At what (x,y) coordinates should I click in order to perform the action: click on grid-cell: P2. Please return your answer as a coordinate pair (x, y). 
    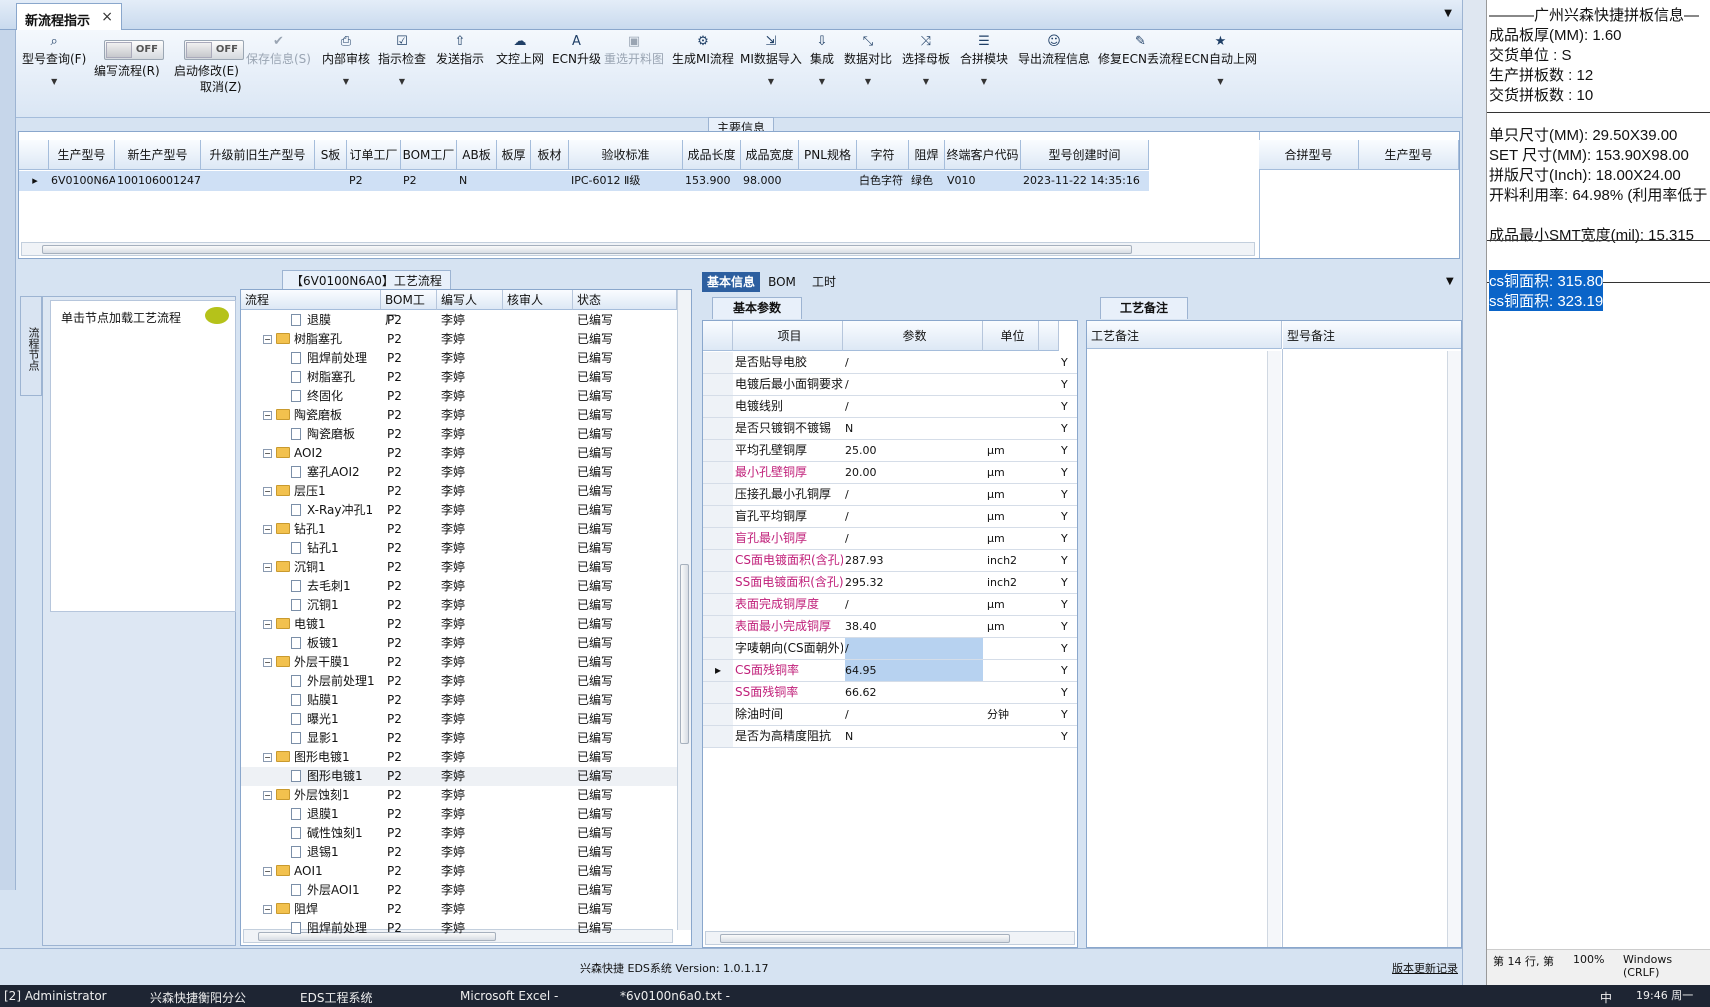
    Looking at the image, I should click on (374, 181).